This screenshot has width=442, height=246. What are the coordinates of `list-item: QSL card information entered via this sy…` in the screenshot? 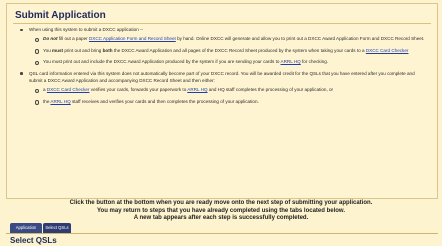 It's located at (224, 88).